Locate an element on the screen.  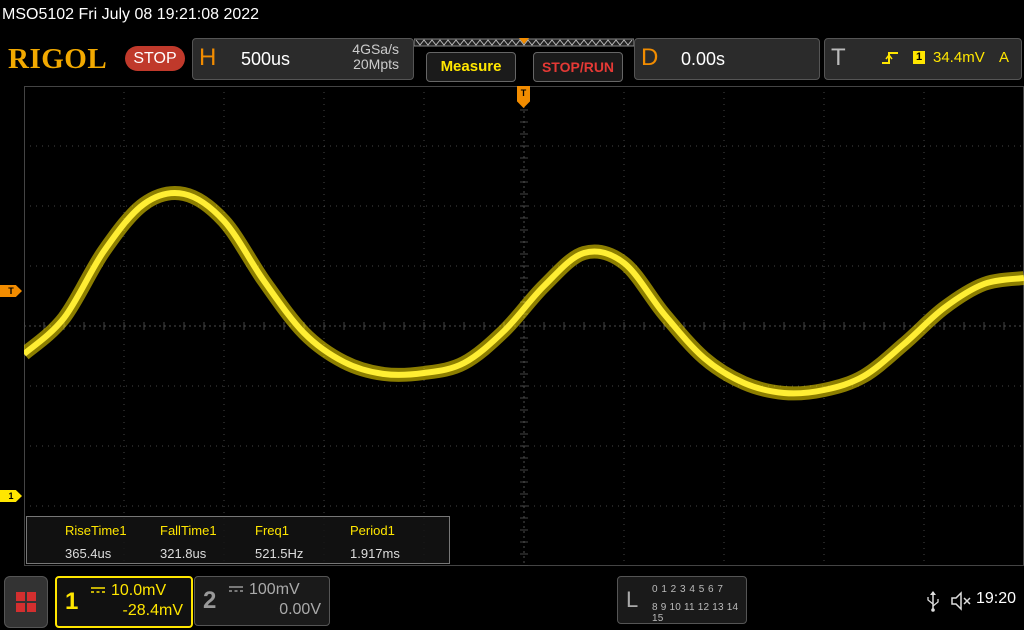
run-state-badge: STOP is located at coordinates (155, 58).